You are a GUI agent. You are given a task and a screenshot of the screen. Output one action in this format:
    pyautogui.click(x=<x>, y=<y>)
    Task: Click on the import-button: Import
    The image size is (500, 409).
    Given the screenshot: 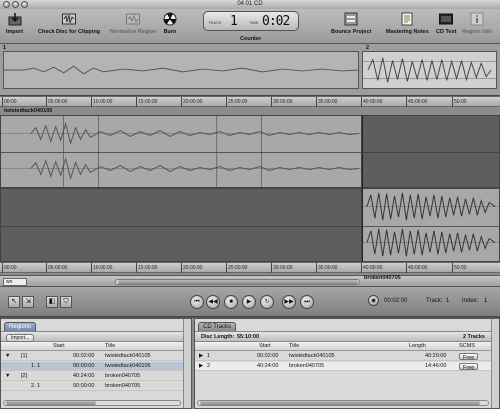 What is the action you would take?
    pyautogui.click(x=14, y=23)
    